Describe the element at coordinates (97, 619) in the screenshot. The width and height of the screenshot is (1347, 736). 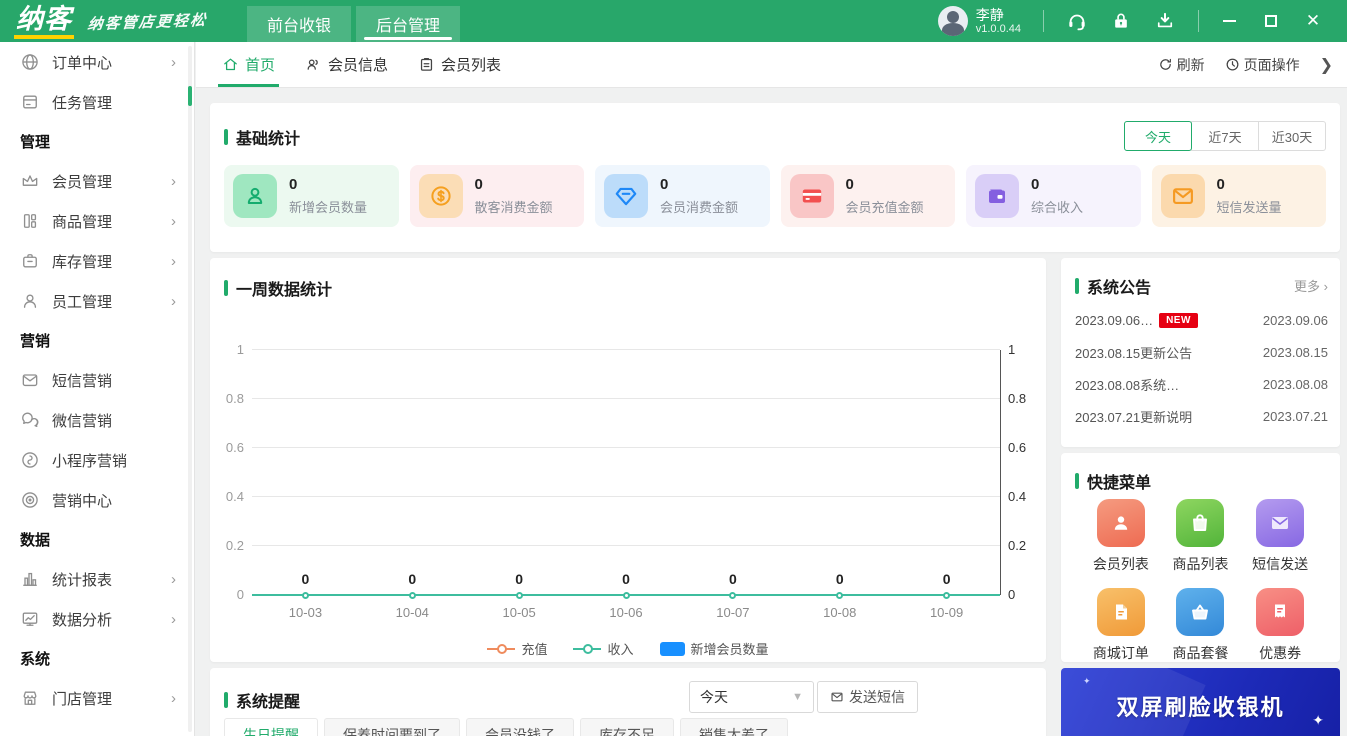
I see `sidebar-item-data-analysis: 数据分析 ›` at that location.